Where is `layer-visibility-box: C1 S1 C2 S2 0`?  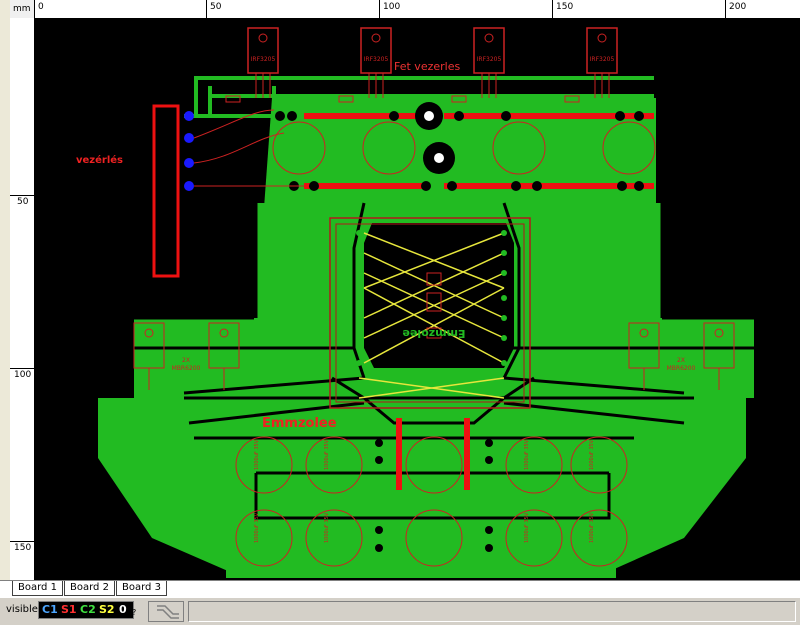
layer-visibility-box: C1 S1 C2 S2 0 is located at coordinates (86, 610).